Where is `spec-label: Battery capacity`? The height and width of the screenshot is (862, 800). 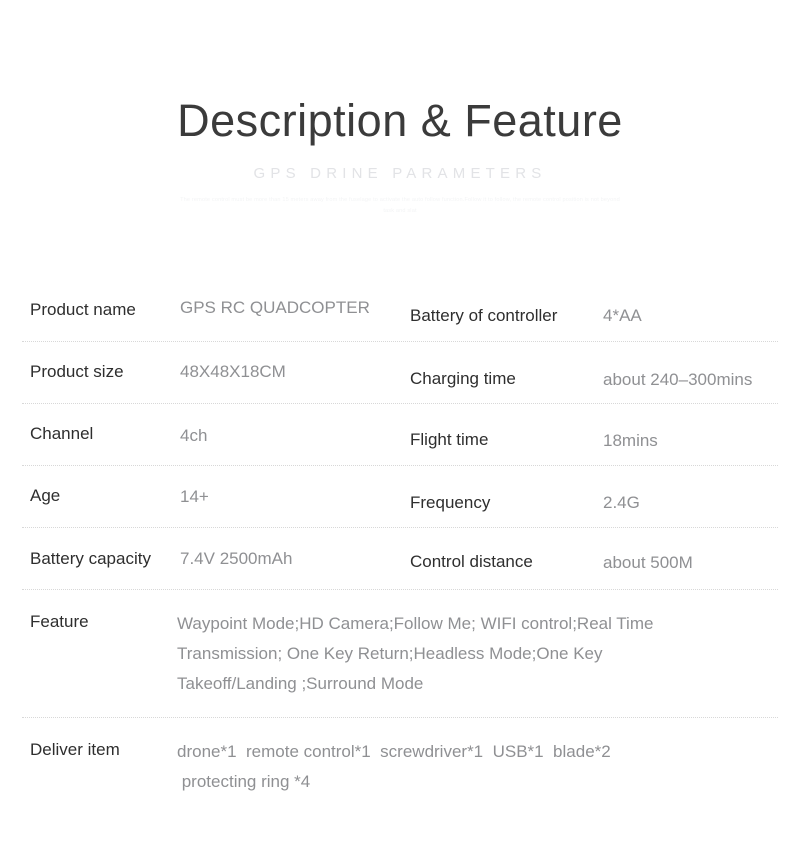 spec-label: Battery capacity is located at coordinates (90, 558).